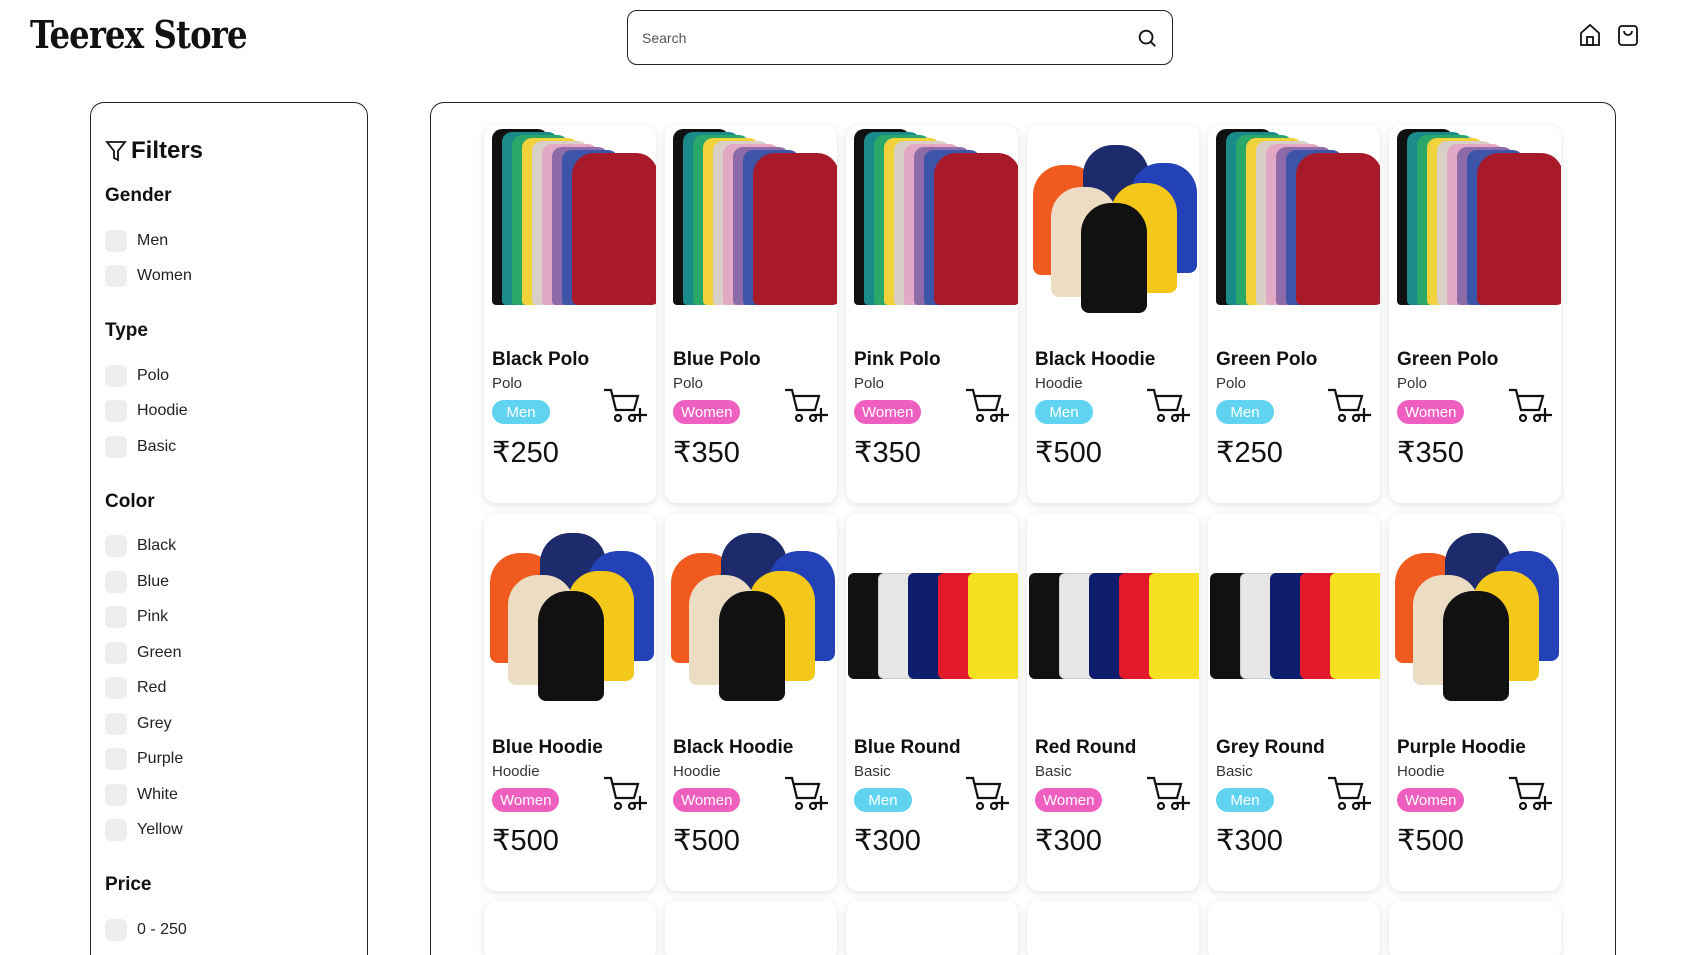  What do you see at coordinates (162, 929) in the screenshot?
I see `filter-option-label: 0 - 250` at bounding box center [162, 929].